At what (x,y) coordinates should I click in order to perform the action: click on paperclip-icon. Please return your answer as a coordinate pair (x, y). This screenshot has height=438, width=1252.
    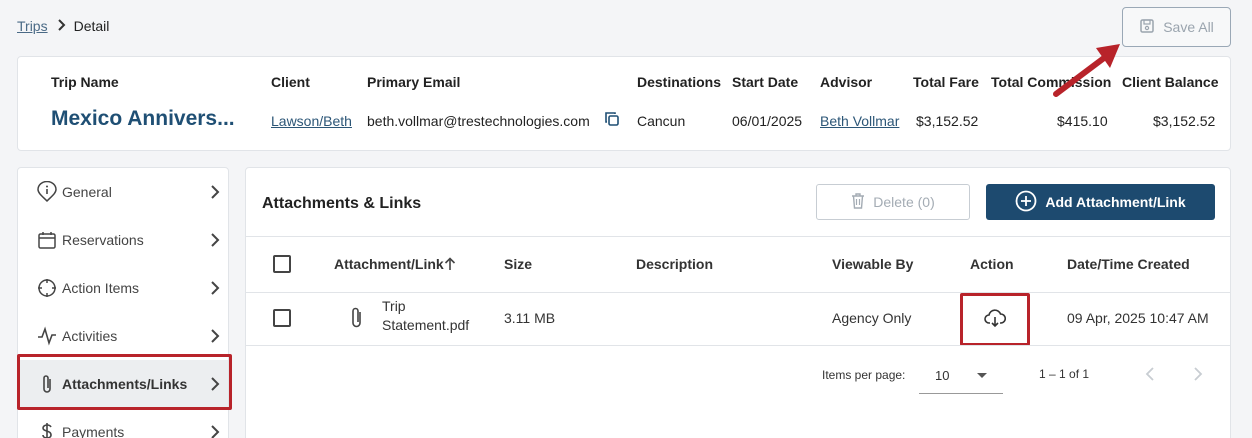
    Looking at the image, I should click on (357, 320).